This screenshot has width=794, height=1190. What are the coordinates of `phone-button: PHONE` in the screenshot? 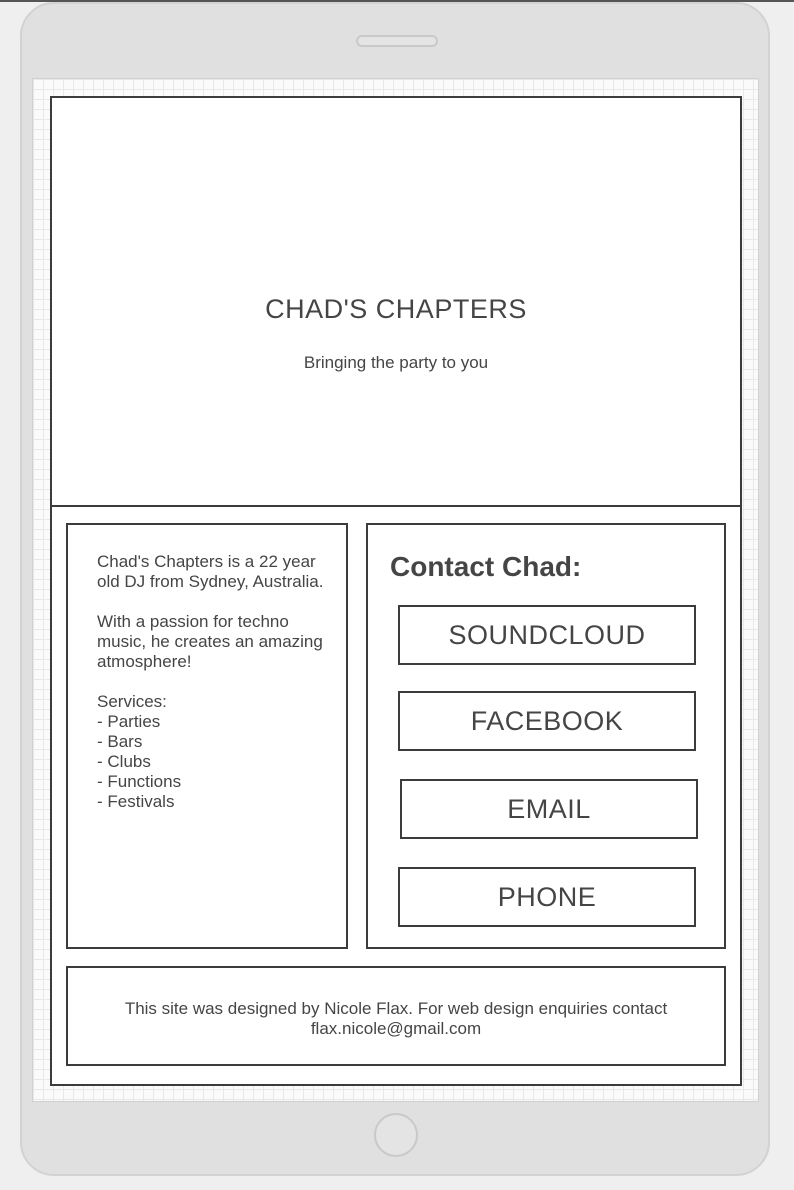 It's located at (547, 897).